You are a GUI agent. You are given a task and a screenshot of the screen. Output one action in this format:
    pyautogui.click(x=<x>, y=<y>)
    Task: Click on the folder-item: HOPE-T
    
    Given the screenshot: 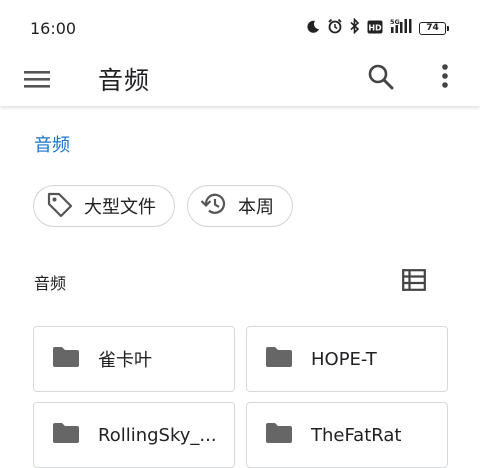 What is the action you would take?
    pyautogui.click(x=347, y=359)
    